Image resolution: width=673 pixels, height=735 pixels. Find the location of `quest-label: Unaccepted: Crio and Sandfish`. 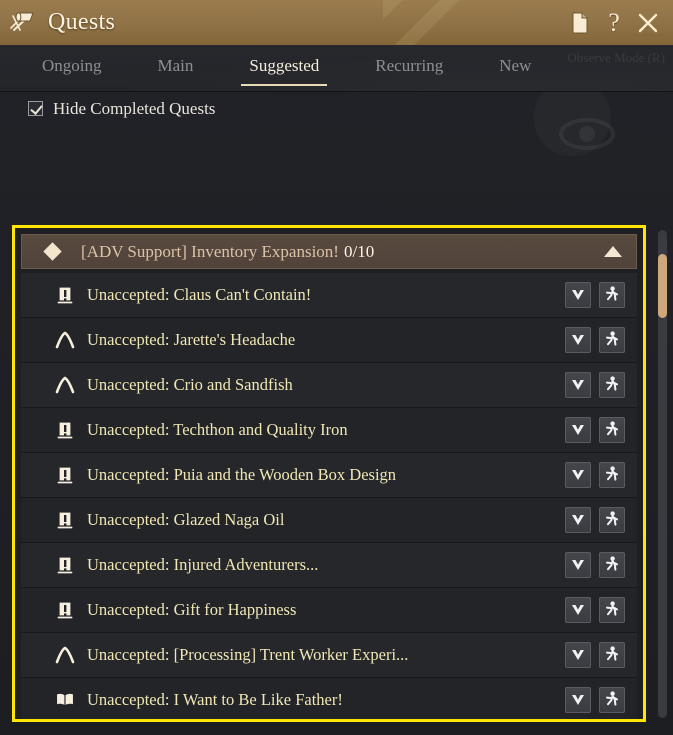

quest-label: Unaccepted: Crio and Sandfish is located at coordinates (190, 384).